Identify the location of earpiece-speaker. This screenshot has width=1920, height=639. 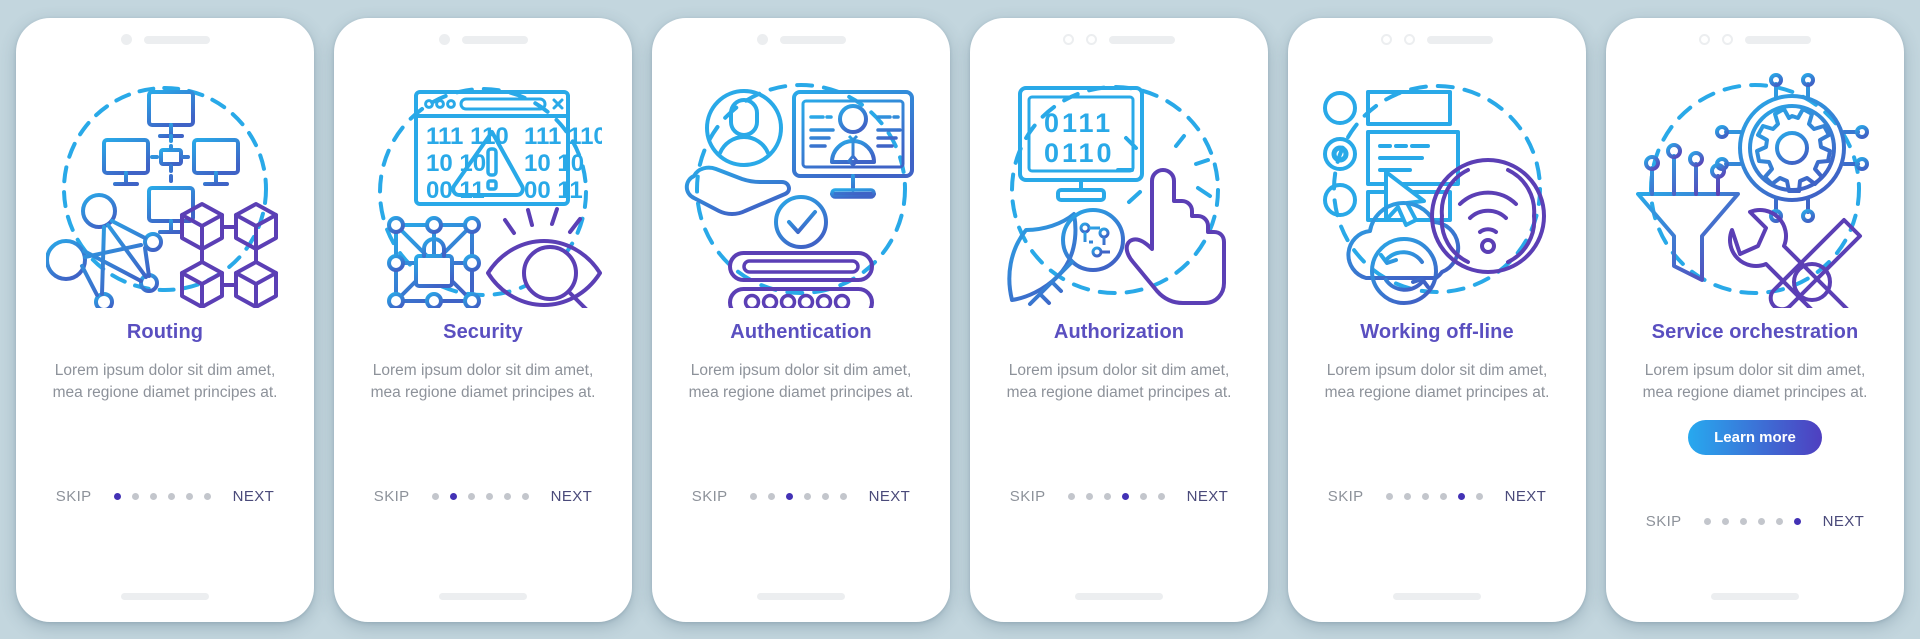
(812, 39).